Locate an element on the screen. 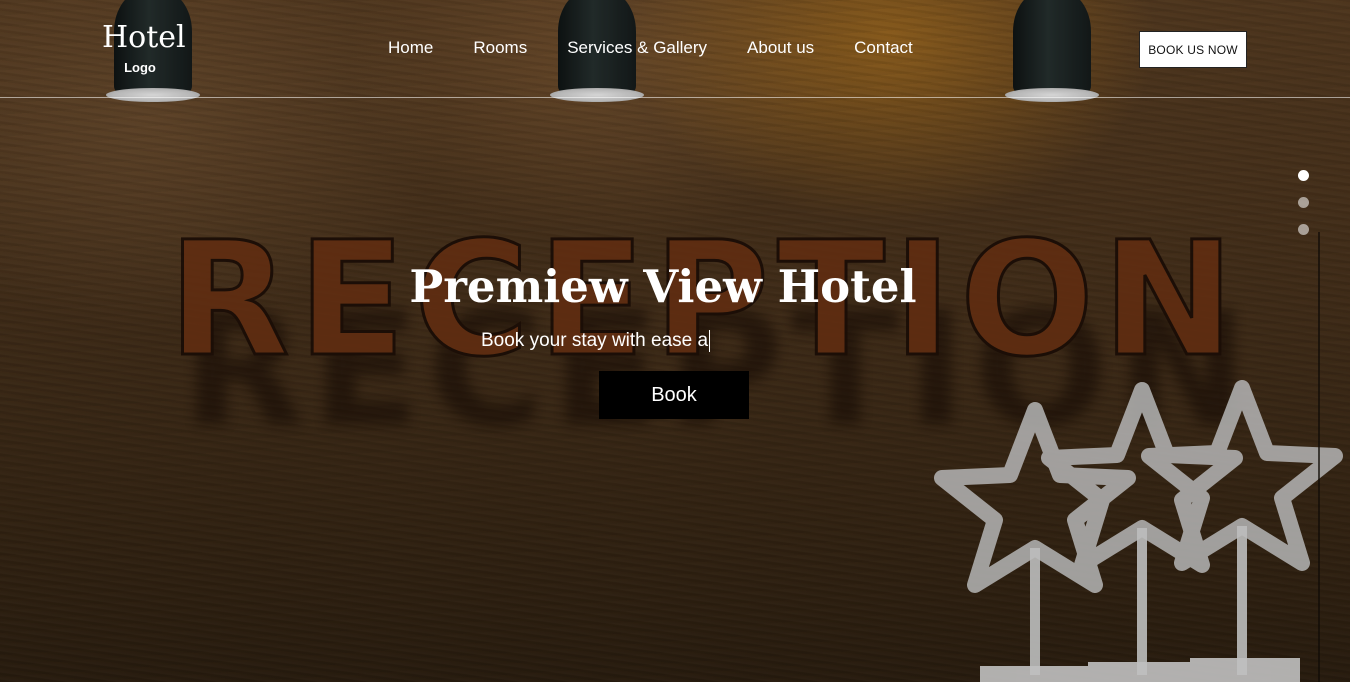  hero-title: Premiew View Hotel is located at coordinates (675, 286).